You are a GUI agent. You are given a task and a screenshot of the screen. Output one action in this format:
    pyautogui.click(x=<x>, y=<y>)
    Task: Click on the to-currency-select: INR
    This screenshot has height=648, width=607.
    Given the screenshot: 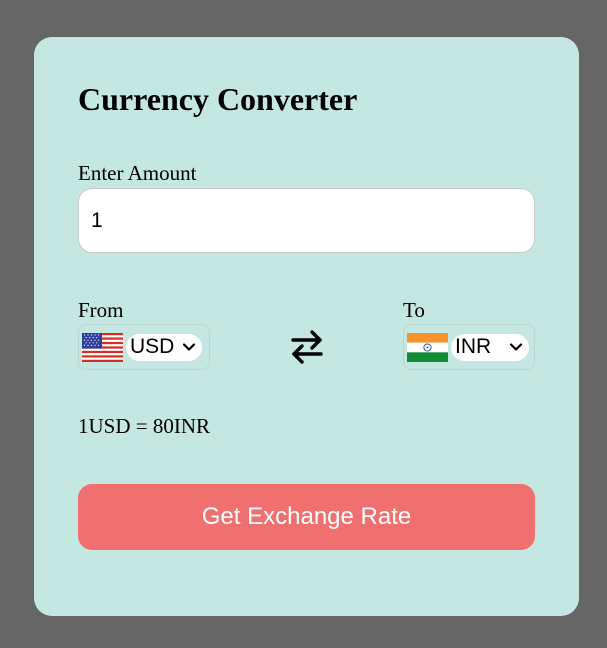 What is the action you would take?
    pyautogui.click(x=469, y=347)
    